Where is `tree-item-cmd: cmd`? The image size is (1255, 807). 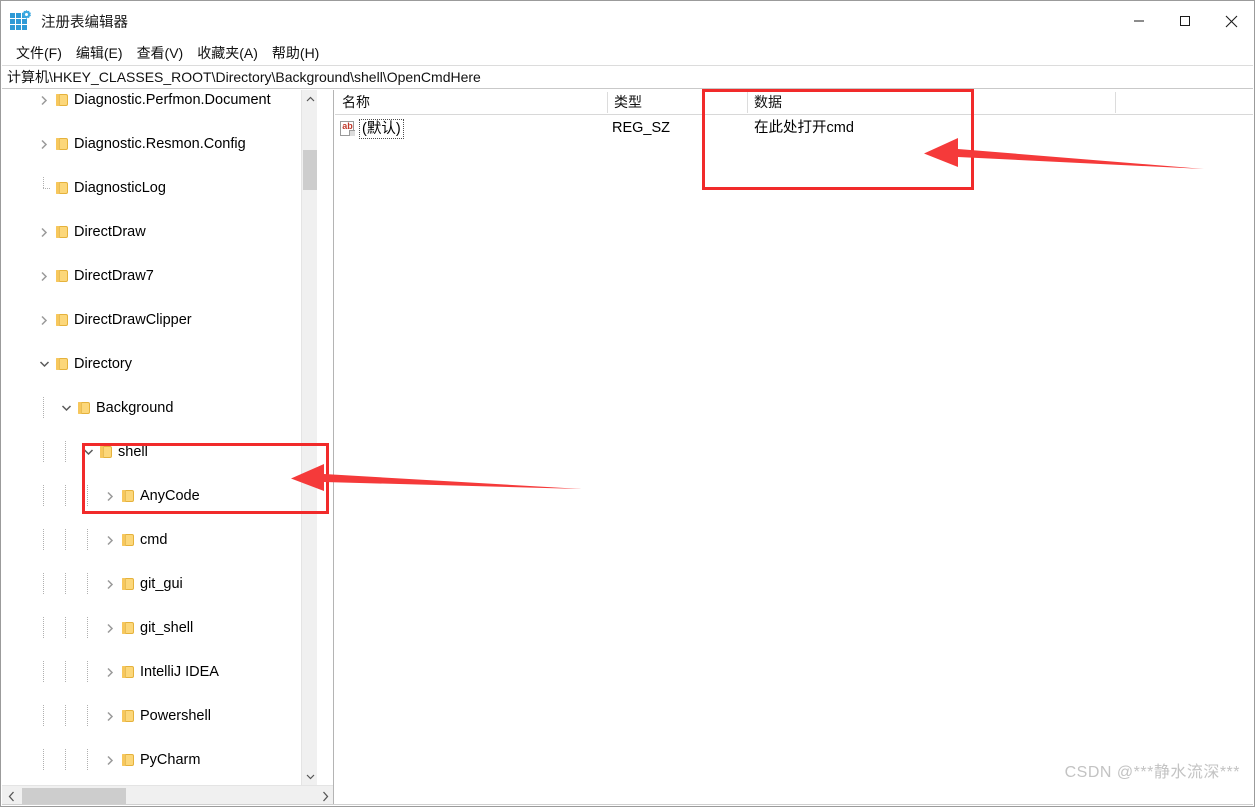 tree-item-cmd: cmd is located at coordinates (159, 540).